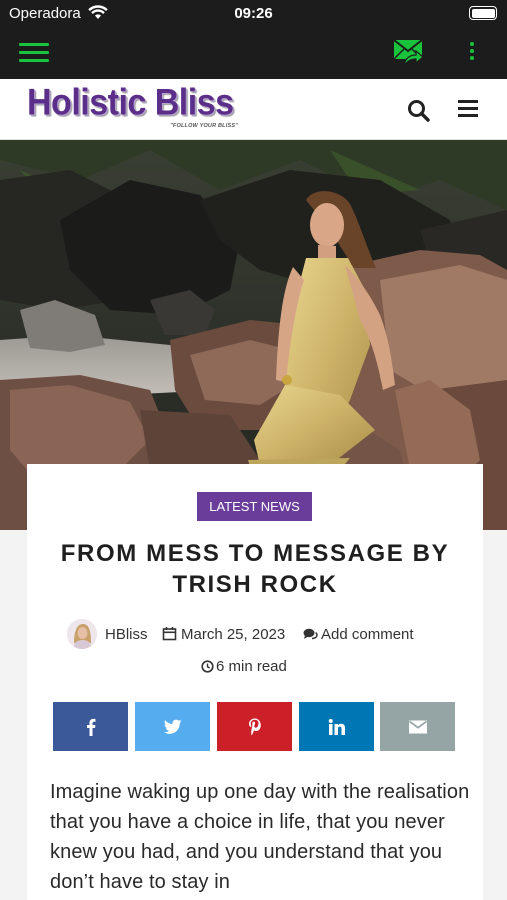 The image size is (507, 900). What do you see at coordinates (253, 53) in the screenshot?
I see `app-toolbar` at bounding box center [253, 53].